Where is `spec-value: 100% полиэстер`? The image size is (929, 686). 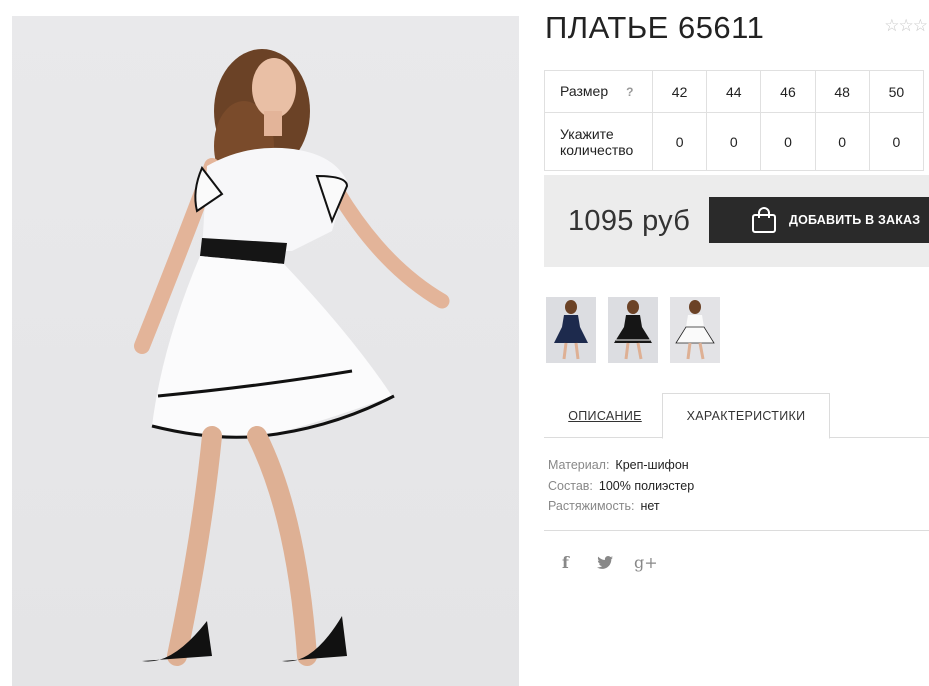
spec-value: 100% полиэстер is located at coordinates (646, 485).